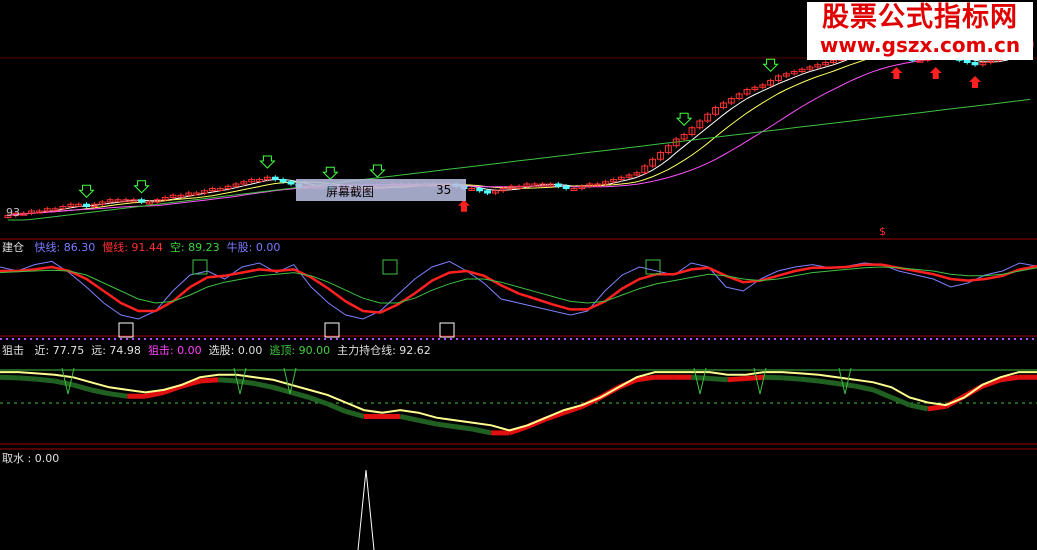 The height and width of the screenshot is (550, 1037). I want to click on panel2-field-1: 远: 74.98, so click(116, 350).